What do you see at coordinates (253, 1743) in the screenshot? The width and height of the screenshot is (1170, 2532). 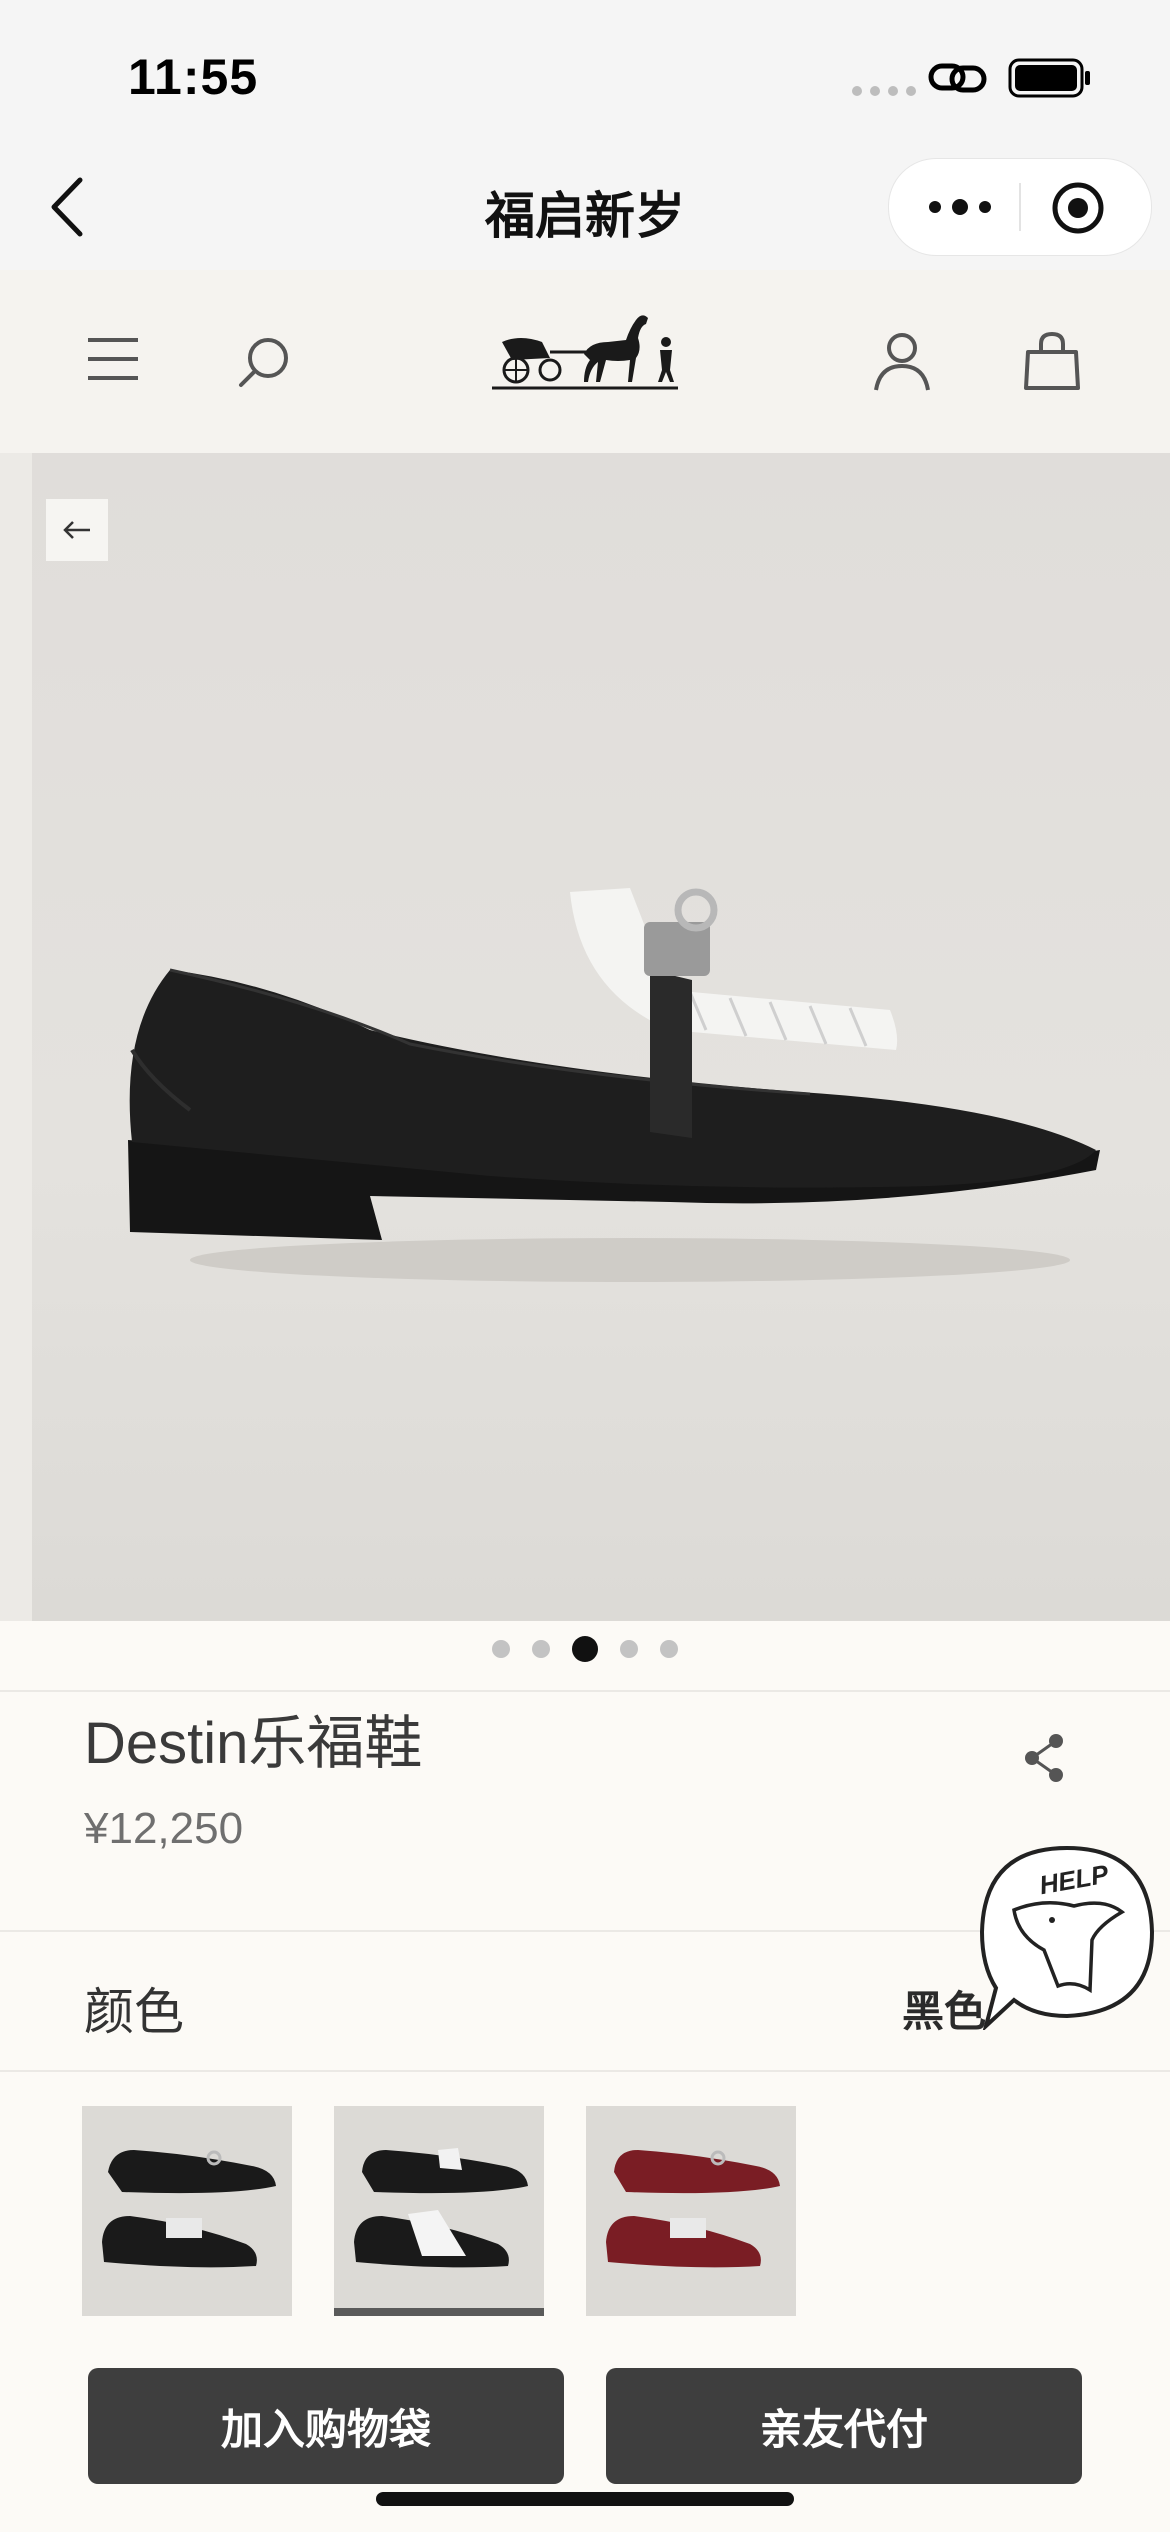 I see `product-name: Destin乐福鞋` at bounding box center [253, 1743].